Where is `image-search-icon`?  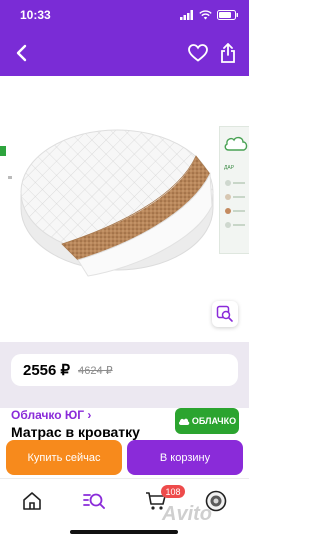 image-search-icon is located at coordinates (224, 313).